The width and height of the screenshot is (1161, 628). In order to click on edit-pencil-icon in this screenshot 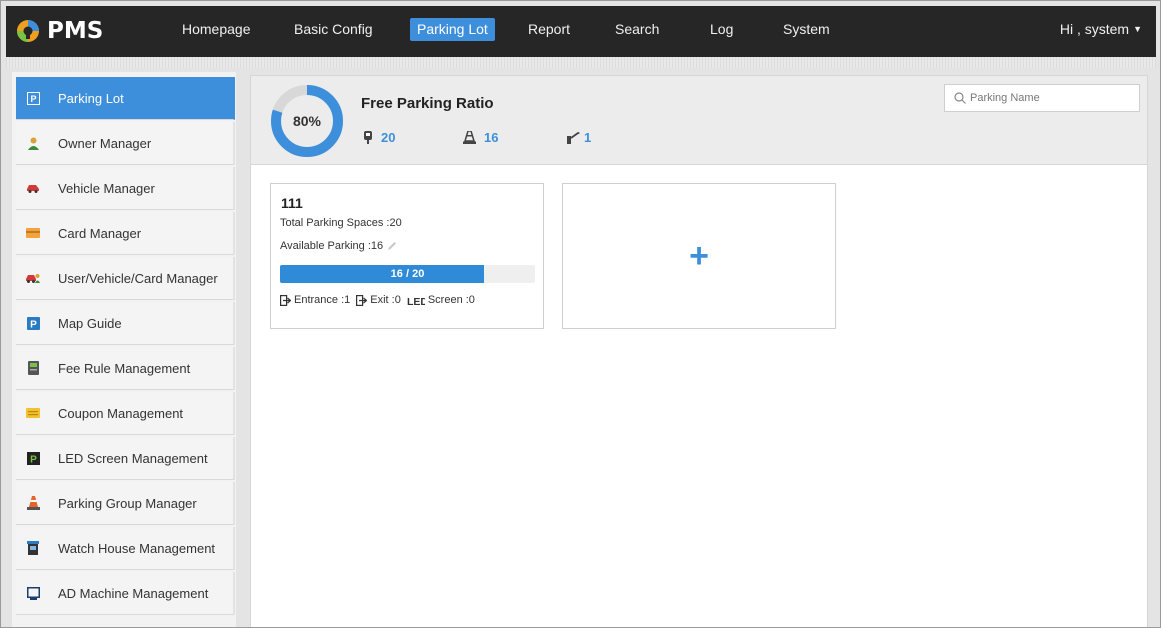, I will do `click(392, 246)`.